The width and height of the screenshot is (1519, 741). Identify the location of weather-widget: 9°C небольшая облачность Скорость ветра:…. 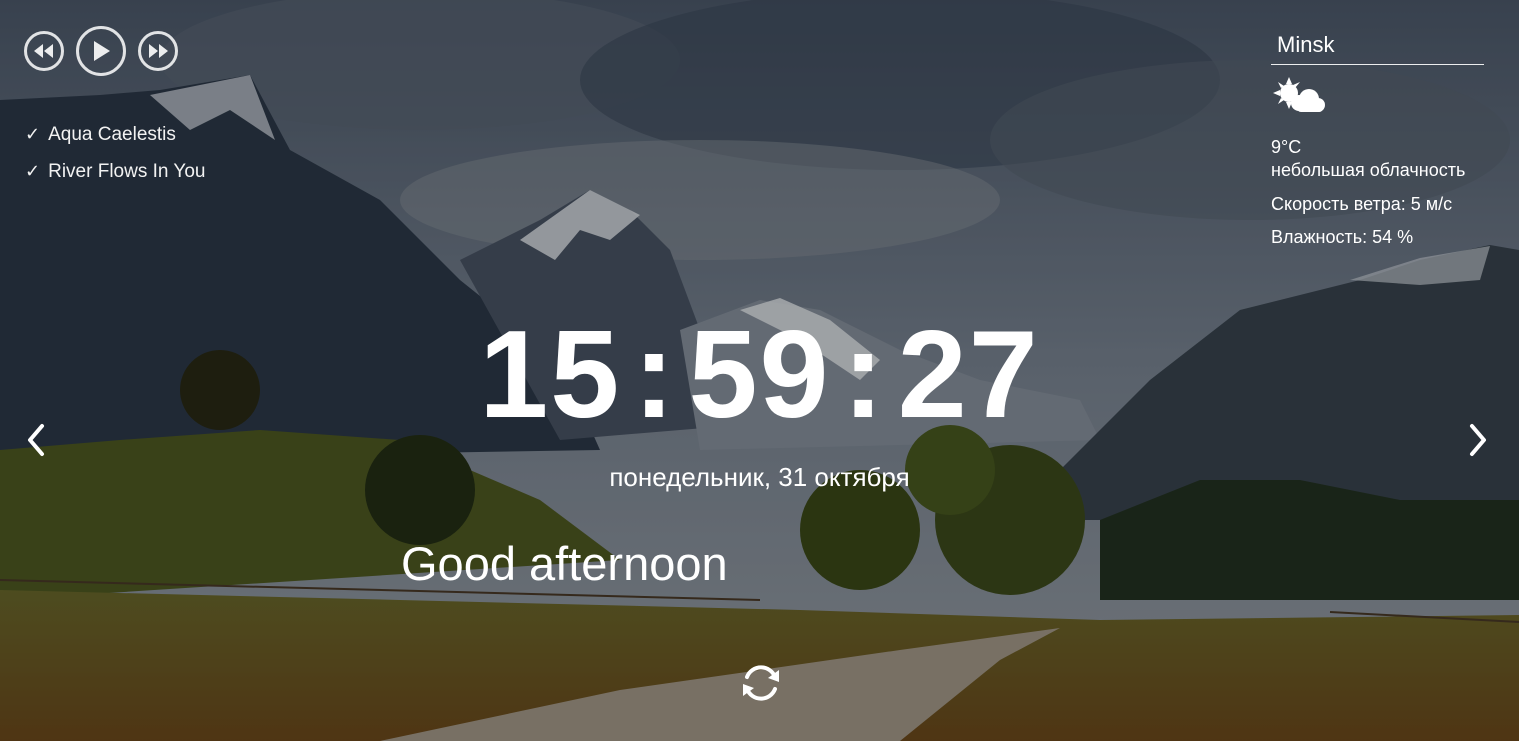
(1377, 139).